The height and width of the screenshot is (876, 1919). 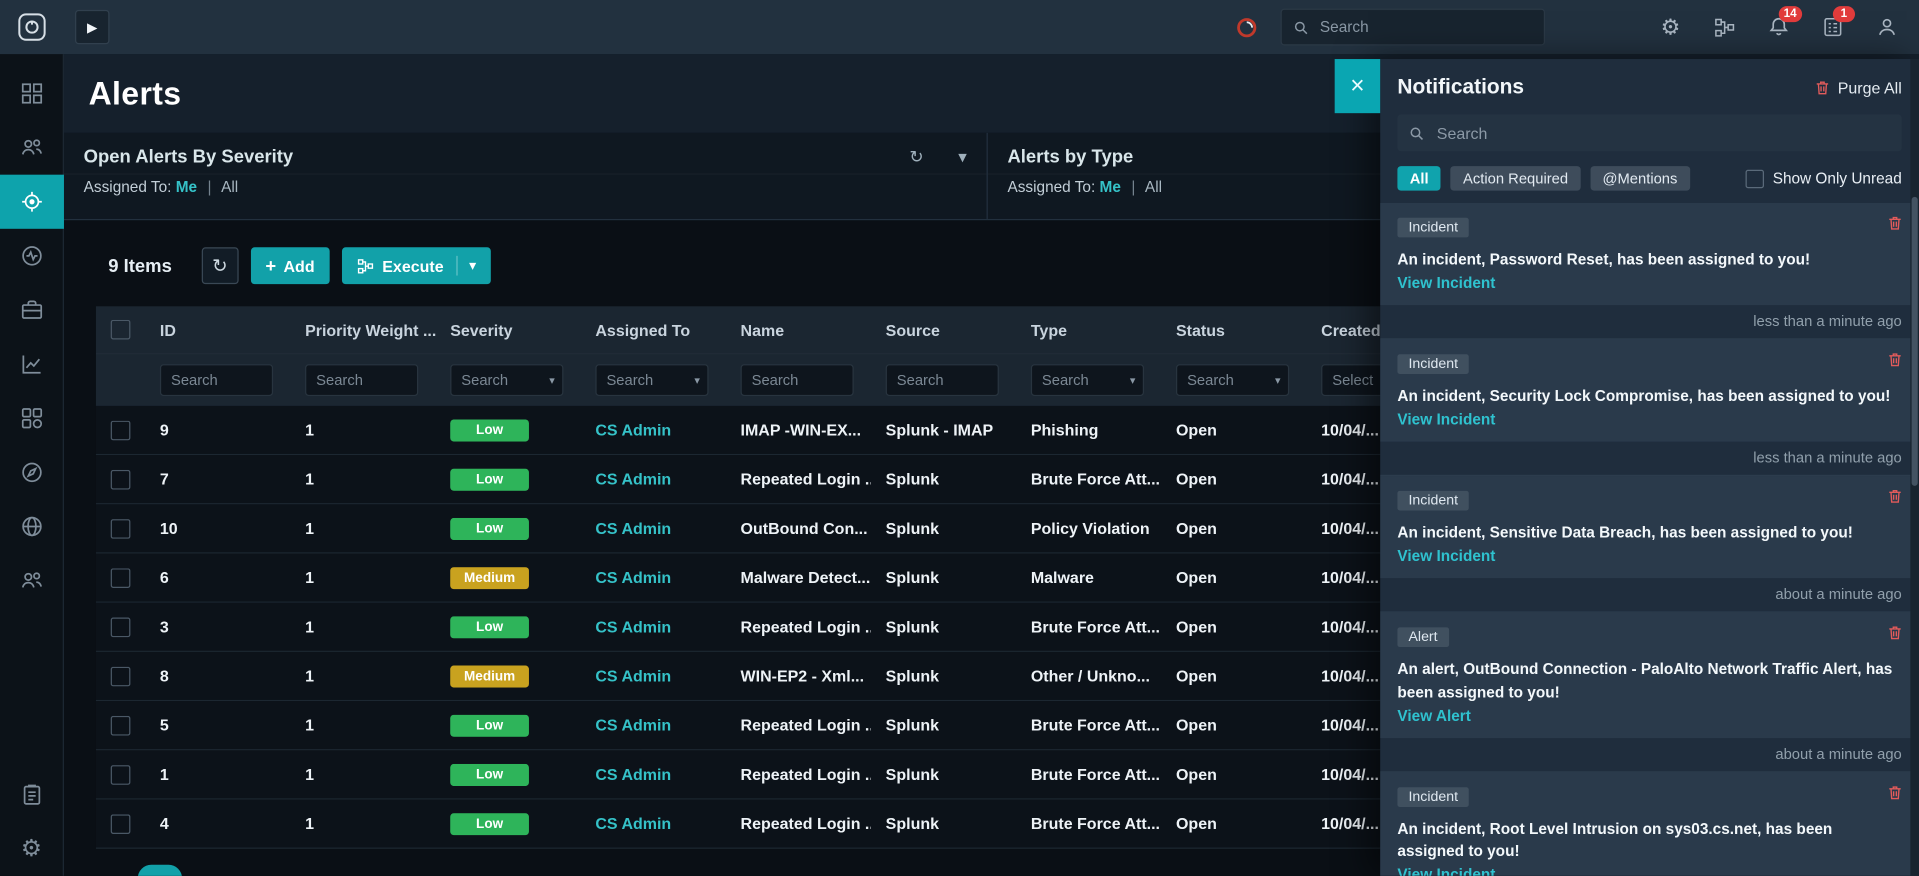 What do you see at coordinates (31, 795) in the screenshot?
I see `sidebar-item-audit-log` at bounding box center [31, 795].